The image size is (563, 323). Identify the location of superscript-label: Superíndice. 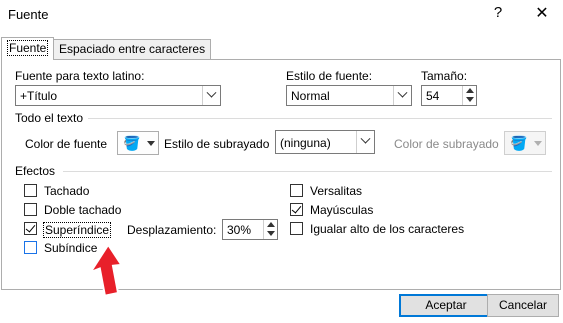
(77, 230).